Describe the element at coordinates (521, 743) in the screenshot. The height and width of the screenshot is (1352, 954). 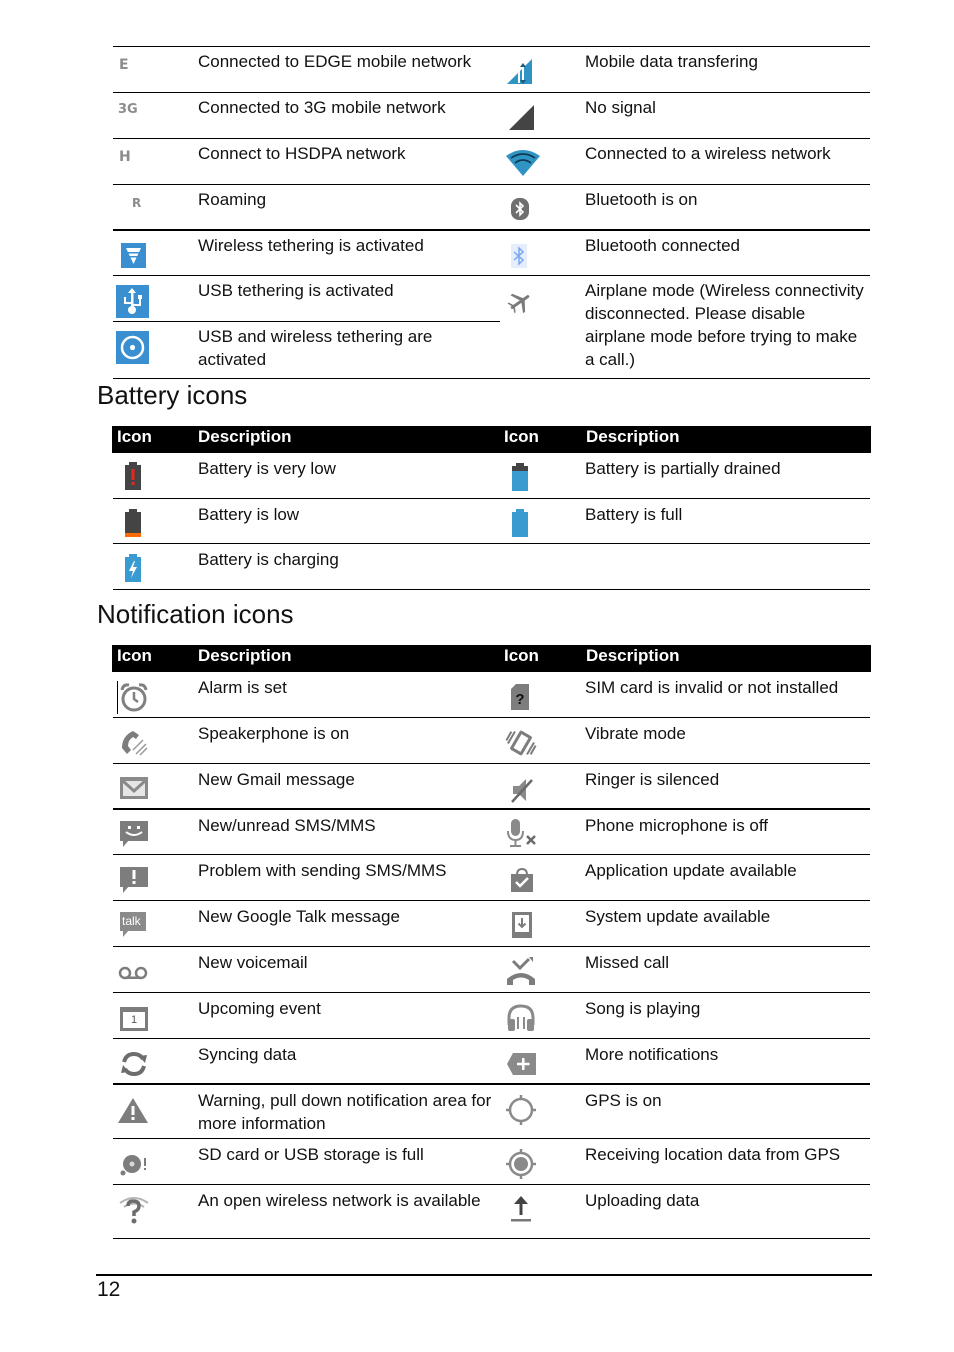
I see `vibrate-icon` at that location.